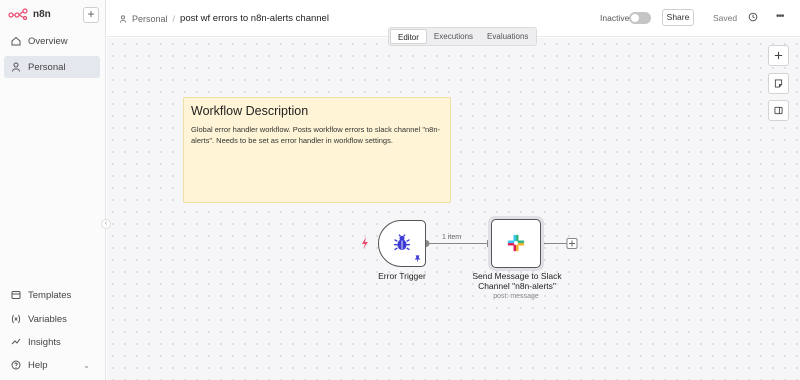 The image size is (800, 380). What do you see at coordinates (16, 365) in the screenshot?
I see `help-icon` at bounding box center [16, 365].